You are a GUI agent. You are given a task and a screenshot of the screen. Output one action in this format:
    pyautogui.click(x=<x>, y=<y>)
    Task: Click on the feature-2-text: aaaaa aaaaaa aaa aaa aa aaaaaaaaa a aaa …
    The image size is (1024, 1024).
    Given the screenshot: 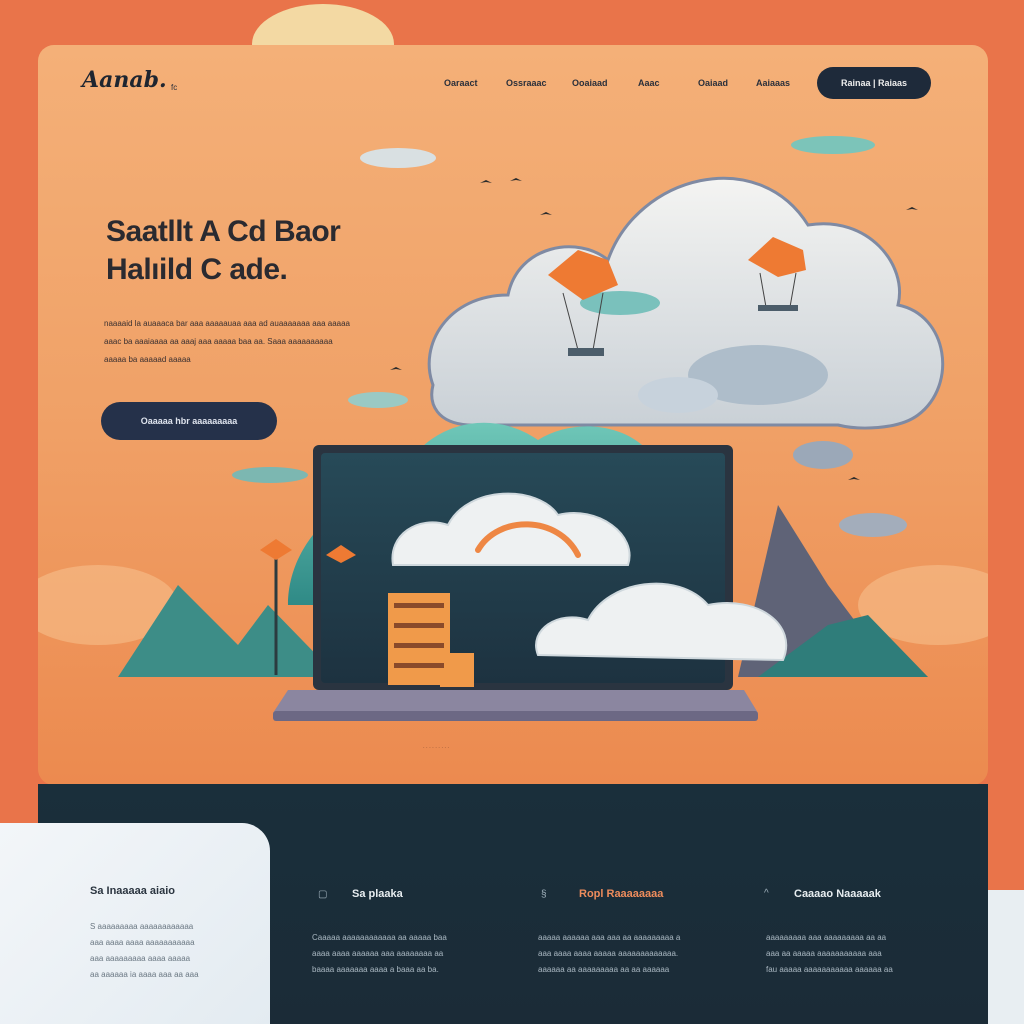 What is the action you would take?
    pyautogui.click(x=609, y=953)
    